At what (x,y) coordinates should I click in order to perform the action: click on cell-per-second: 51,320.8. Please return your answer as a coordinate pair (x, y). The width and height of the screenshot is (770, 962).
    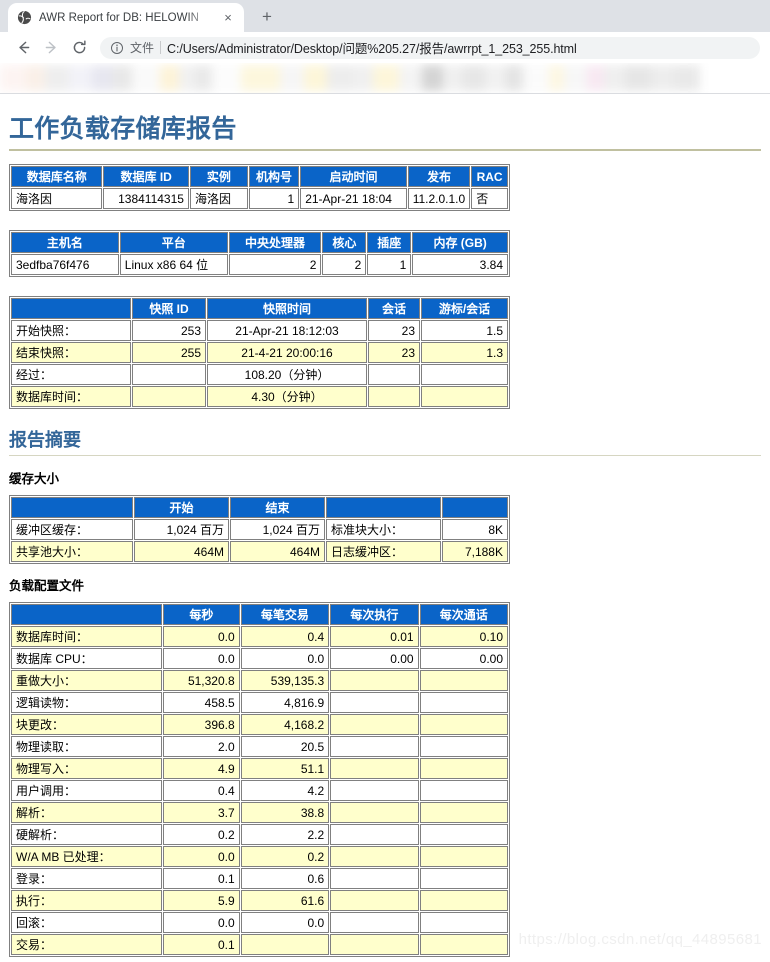
    Looking at the image, I should click on (201, 680).